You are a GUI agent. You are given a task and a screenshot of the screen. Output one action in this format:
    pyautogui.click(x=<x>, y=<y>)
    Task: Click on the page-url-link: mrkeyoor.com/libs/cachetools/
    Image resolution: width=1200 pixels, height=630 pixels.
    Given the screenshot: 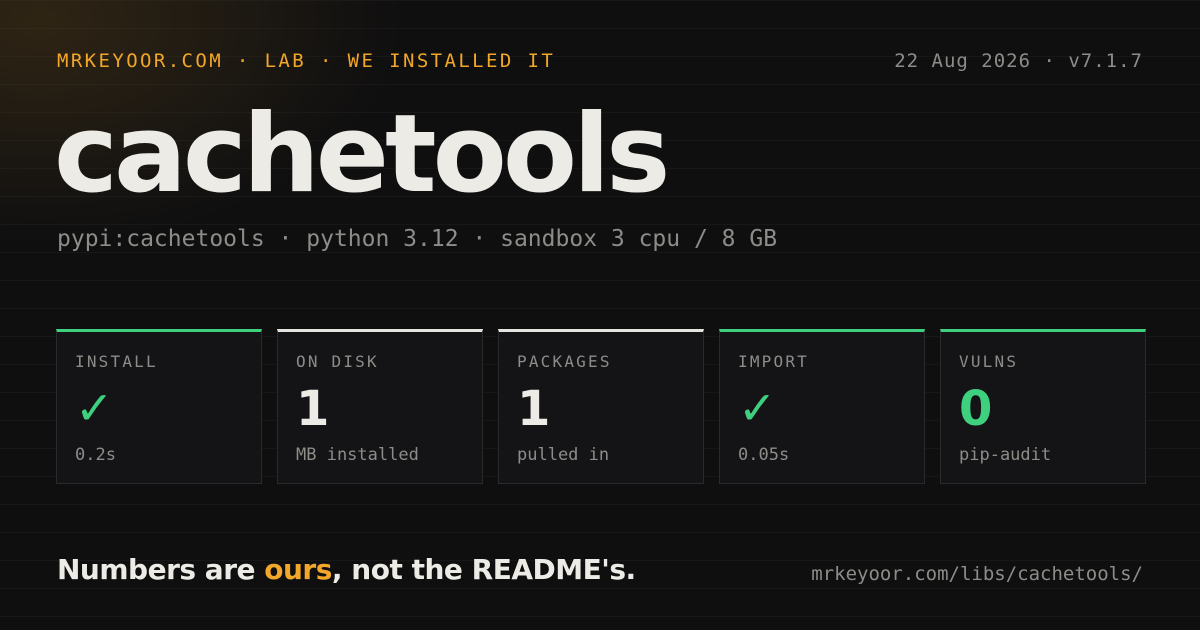 What is the action you would take?
    pyautogui.click(x=977, y=574)
    